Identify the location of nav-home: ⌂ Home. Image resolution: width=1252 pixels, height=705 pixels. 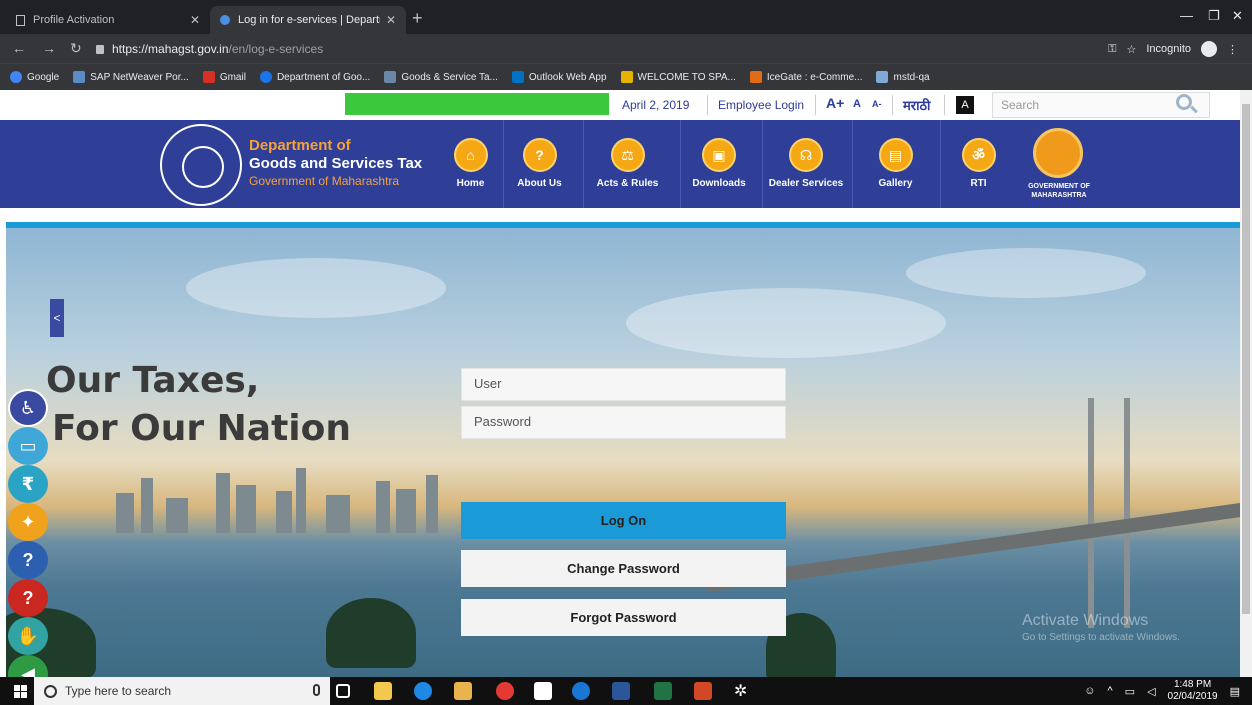
(470, 164).